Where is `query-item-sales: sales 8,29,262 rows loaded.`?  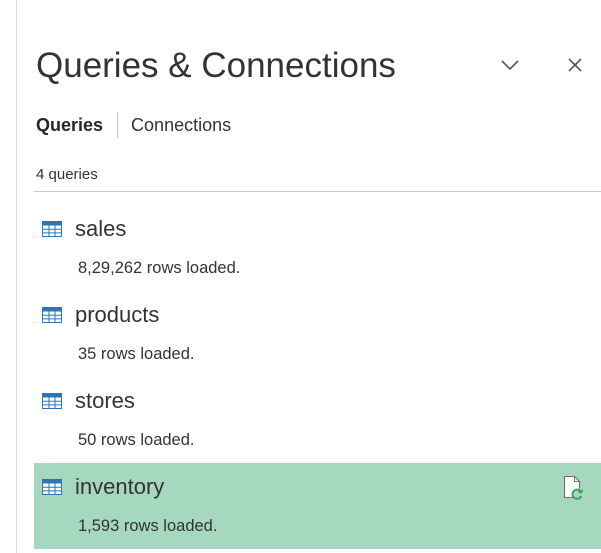
query-item-sales: sales 8,29,262 rows loaded. is located at coordinates (317, 248).